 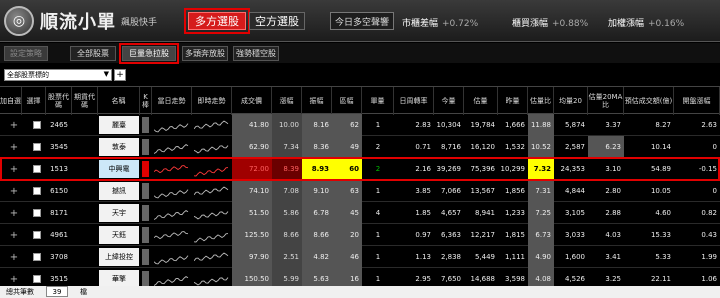 What do you see at coordinates (649, 101) in the screenshot?
I see `col-deal-est: 預估成交額(億)` at bounding box center [649, 101].